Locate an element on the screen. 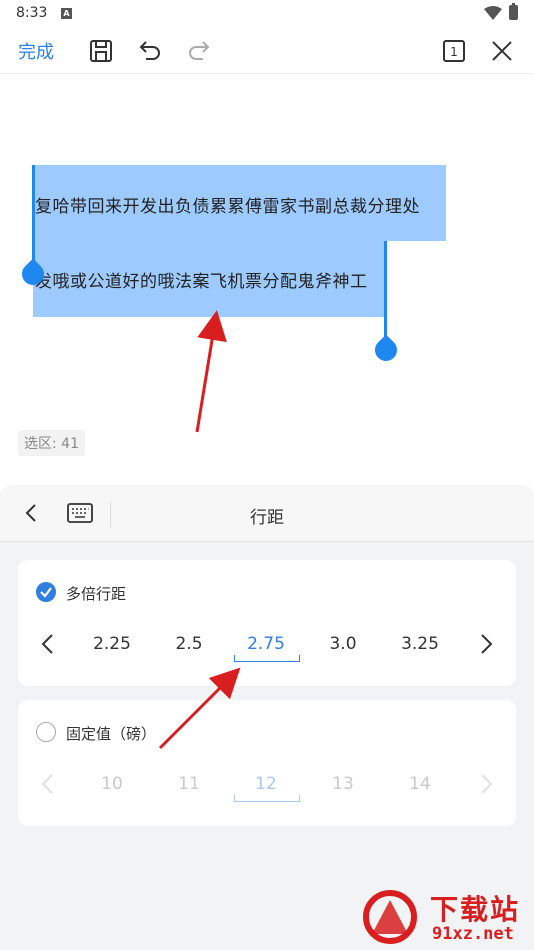 Image resolution: width=534 pixels, height=950 pixels. selection-end-handle is located at coordinates (386, 350).